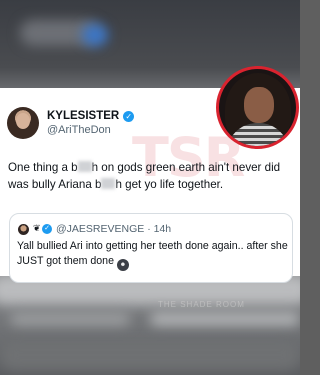 Image resolution: width=320 pixels, height=375 pixels. What do you see at coordinates (159, 229) in the screenshot?
I see `quoted-time: · 14h` at bounding box center [159, 229].